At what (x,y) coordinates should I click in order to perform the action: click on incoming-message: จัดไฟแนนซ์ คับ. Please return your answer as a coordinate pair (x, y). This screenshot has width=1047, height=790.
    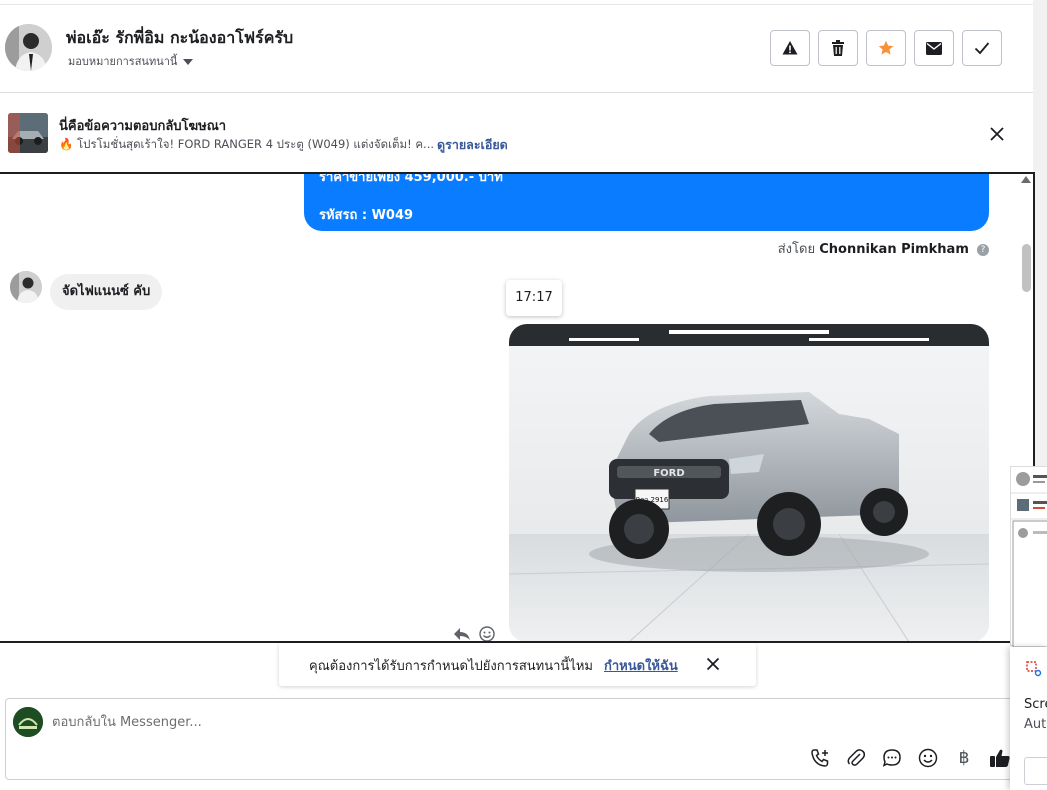
    Looking at the image, I should click on (106, 292).